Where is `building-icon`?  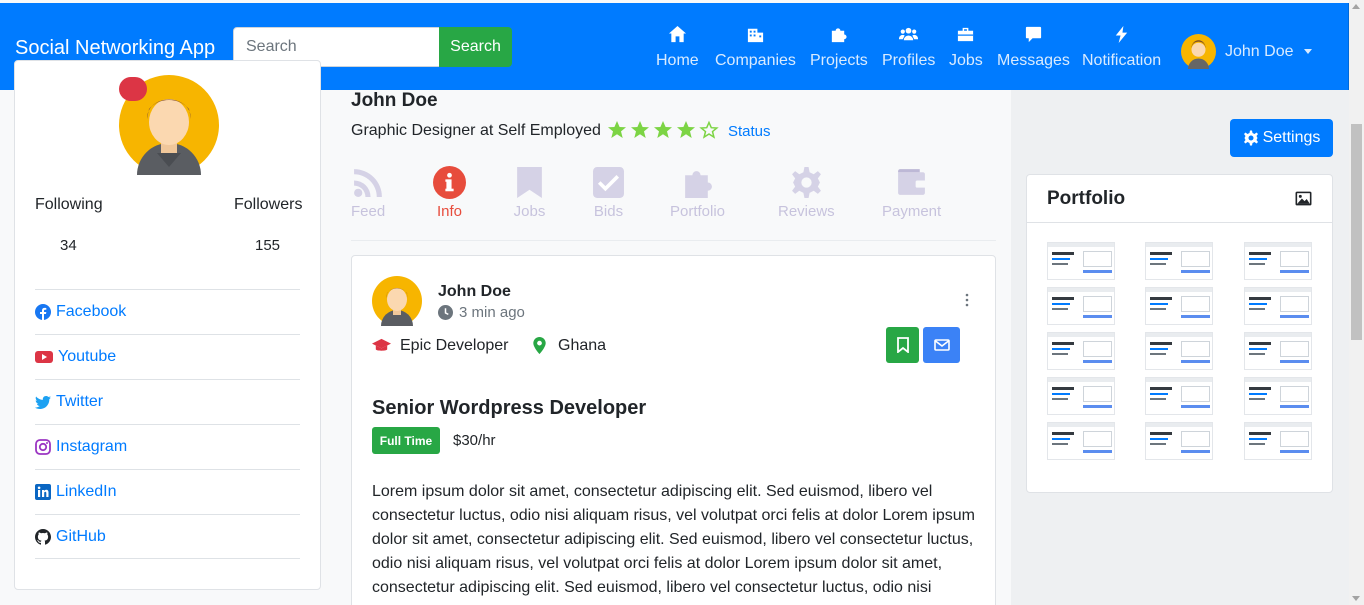
building-icon is located at coordinates (755, 35).